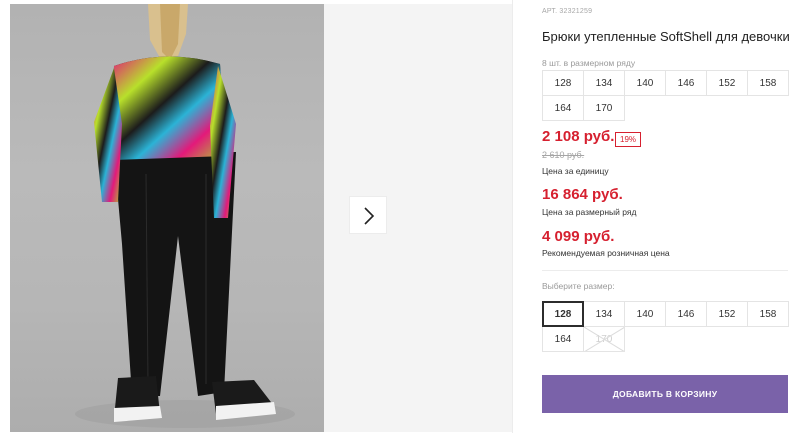 This screenshot has height=433, width=800. What do you see at coordinates (604, 83) in the screenshot?
I see `pack-size-cell: 134` at bounding box center [604, 83].